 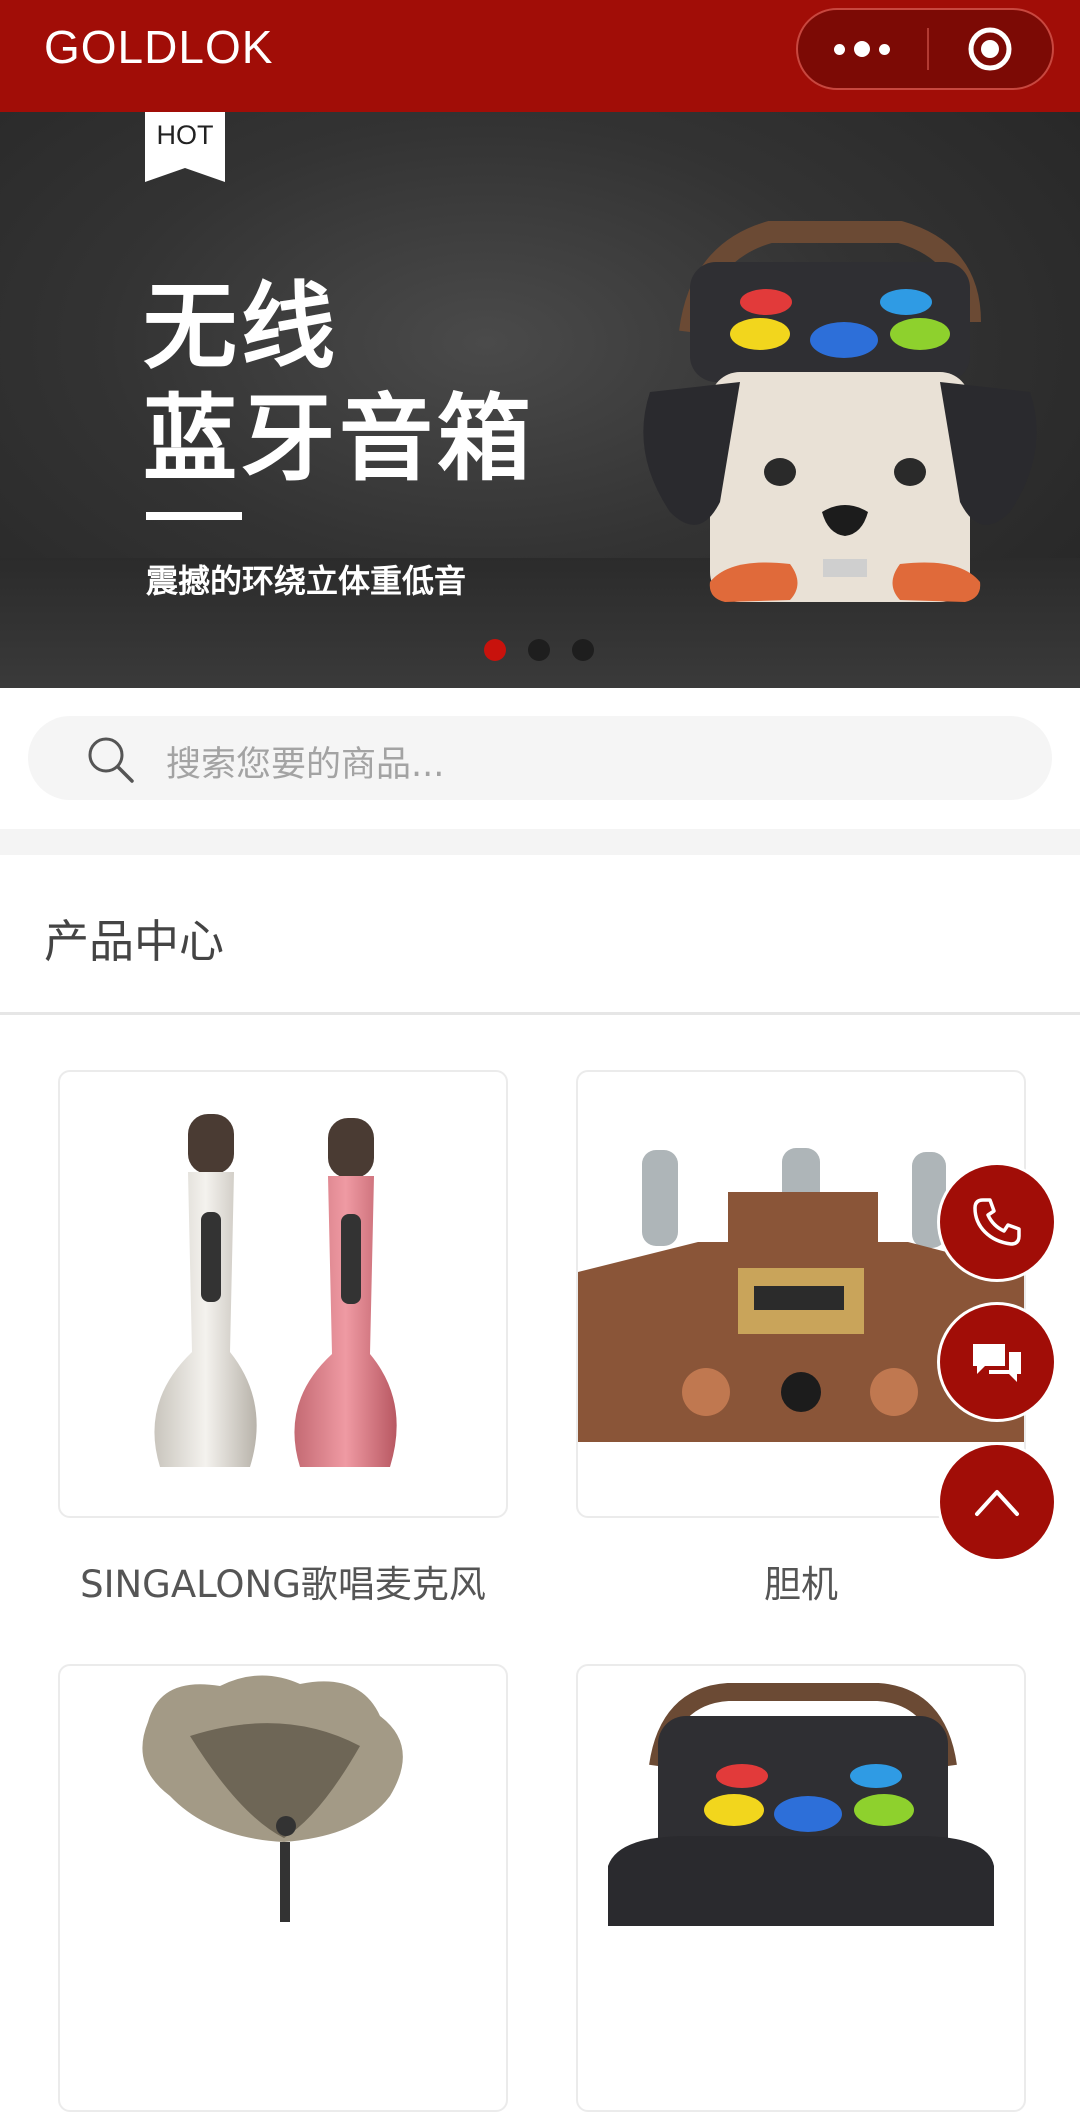 What do you see at coordinates (928, 49) in the screenshot?
I see `capsule-divider` at bounding box center [928, 49].